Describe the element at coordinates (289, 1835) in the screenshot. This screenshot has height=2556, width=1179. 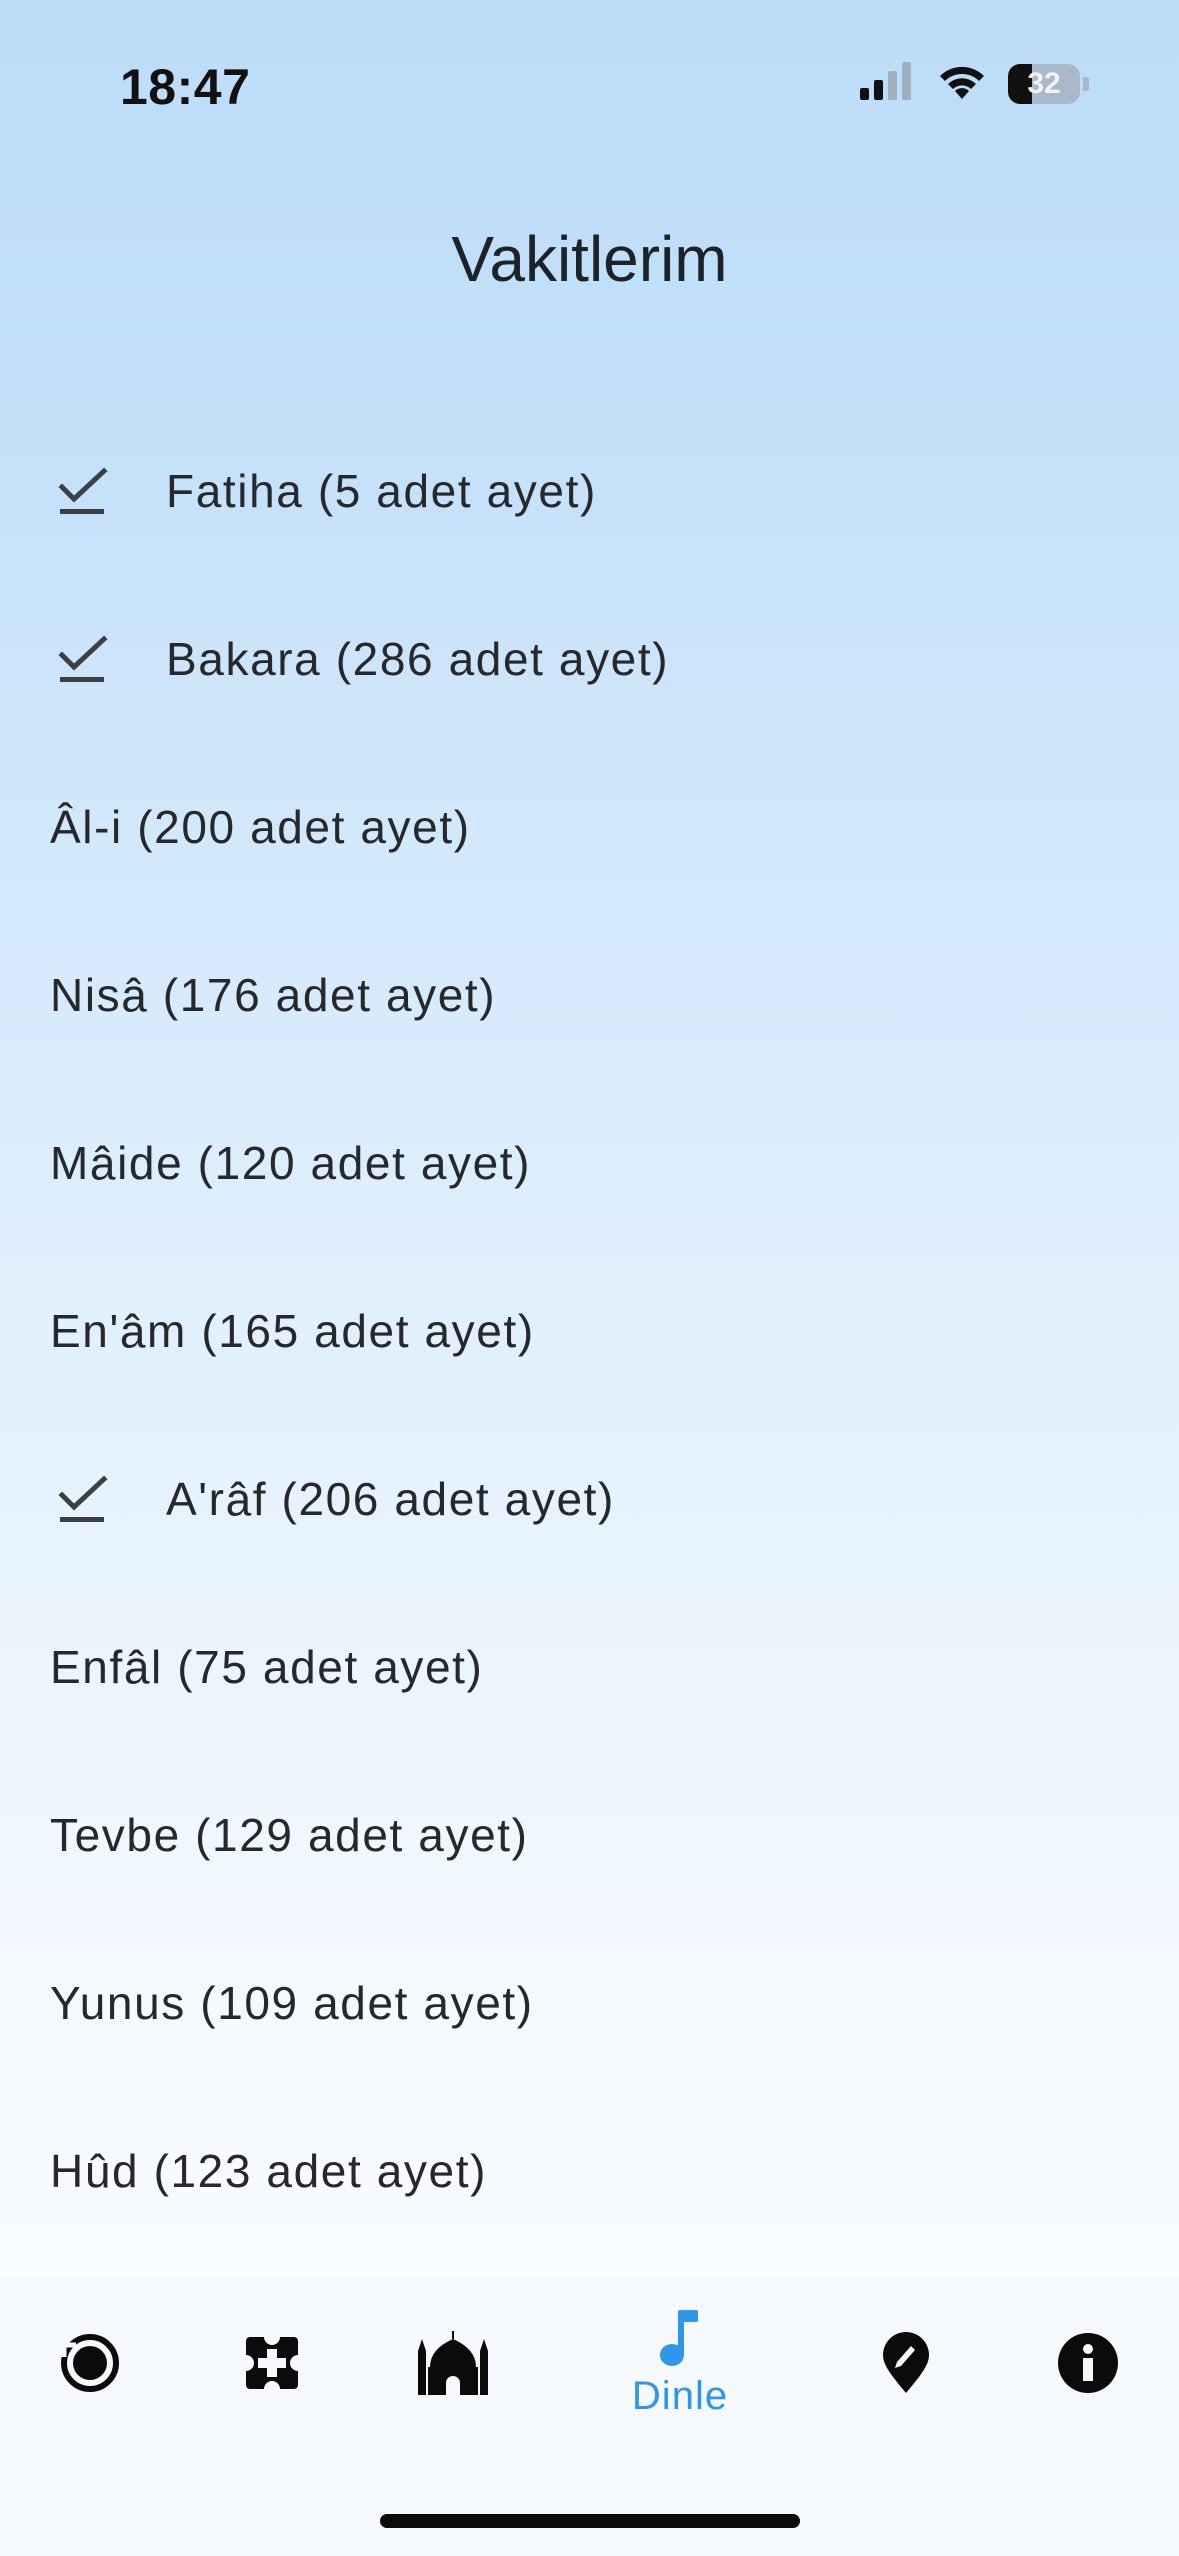
I see `list-item-label: Tevbe (129 adet ayet)` at that location.